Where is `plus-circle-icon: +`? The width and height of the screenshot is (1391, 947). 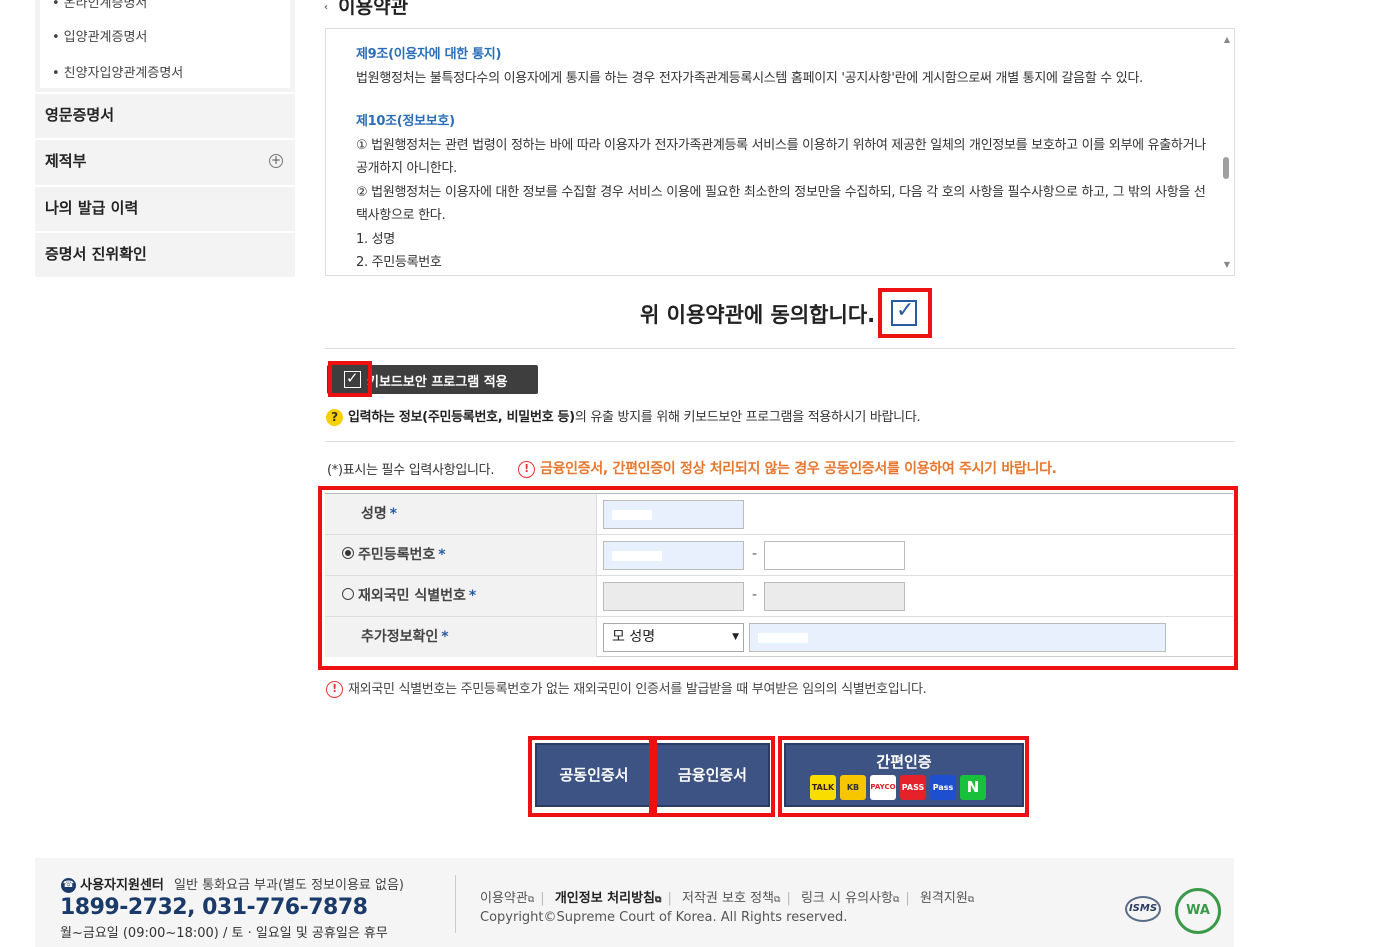 plus-circle-icon: + is located at coordinates (276, 161).